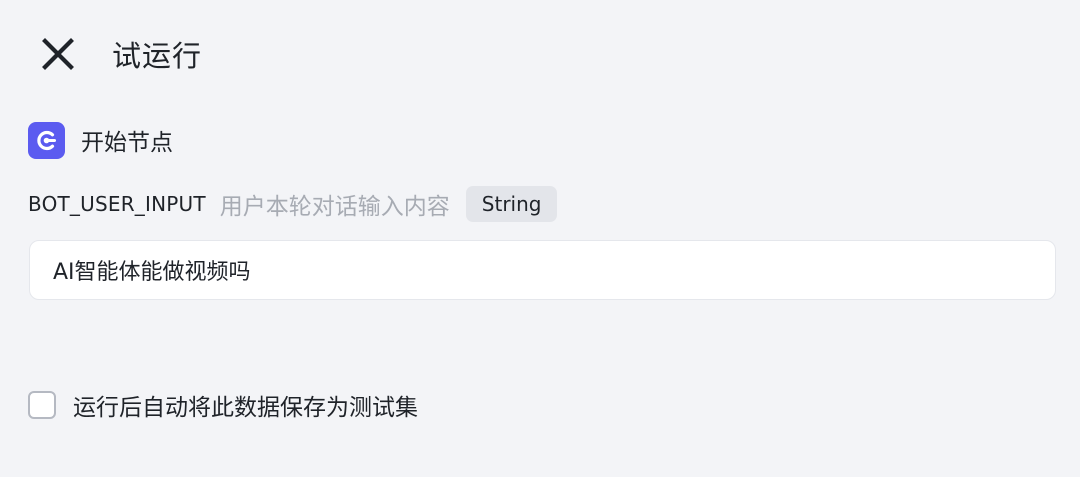 The height and width of the screenshot is (477, 1080). I want to click on close-icon, so click(58, 54).